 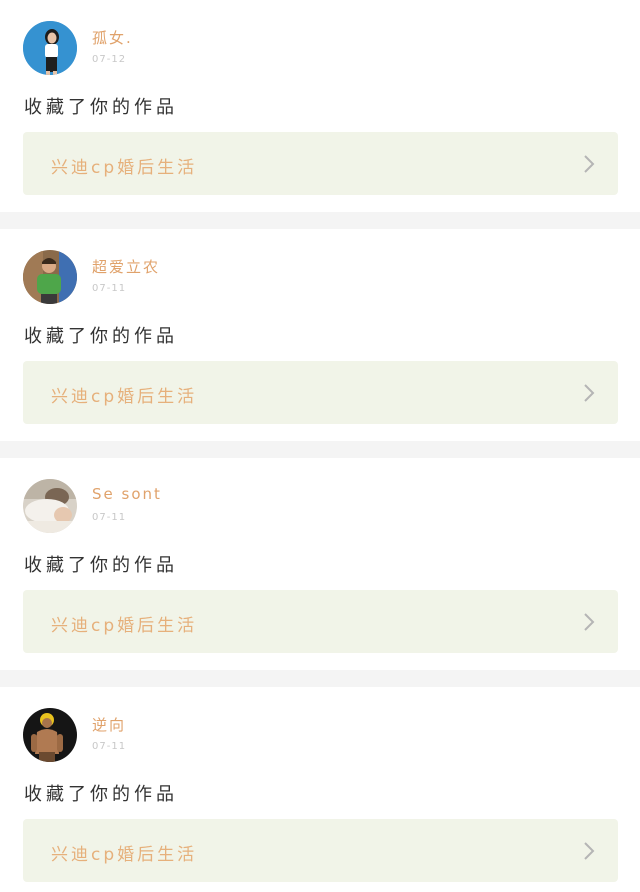 I want to click on username: Se sont, so click(x=127, y=494).